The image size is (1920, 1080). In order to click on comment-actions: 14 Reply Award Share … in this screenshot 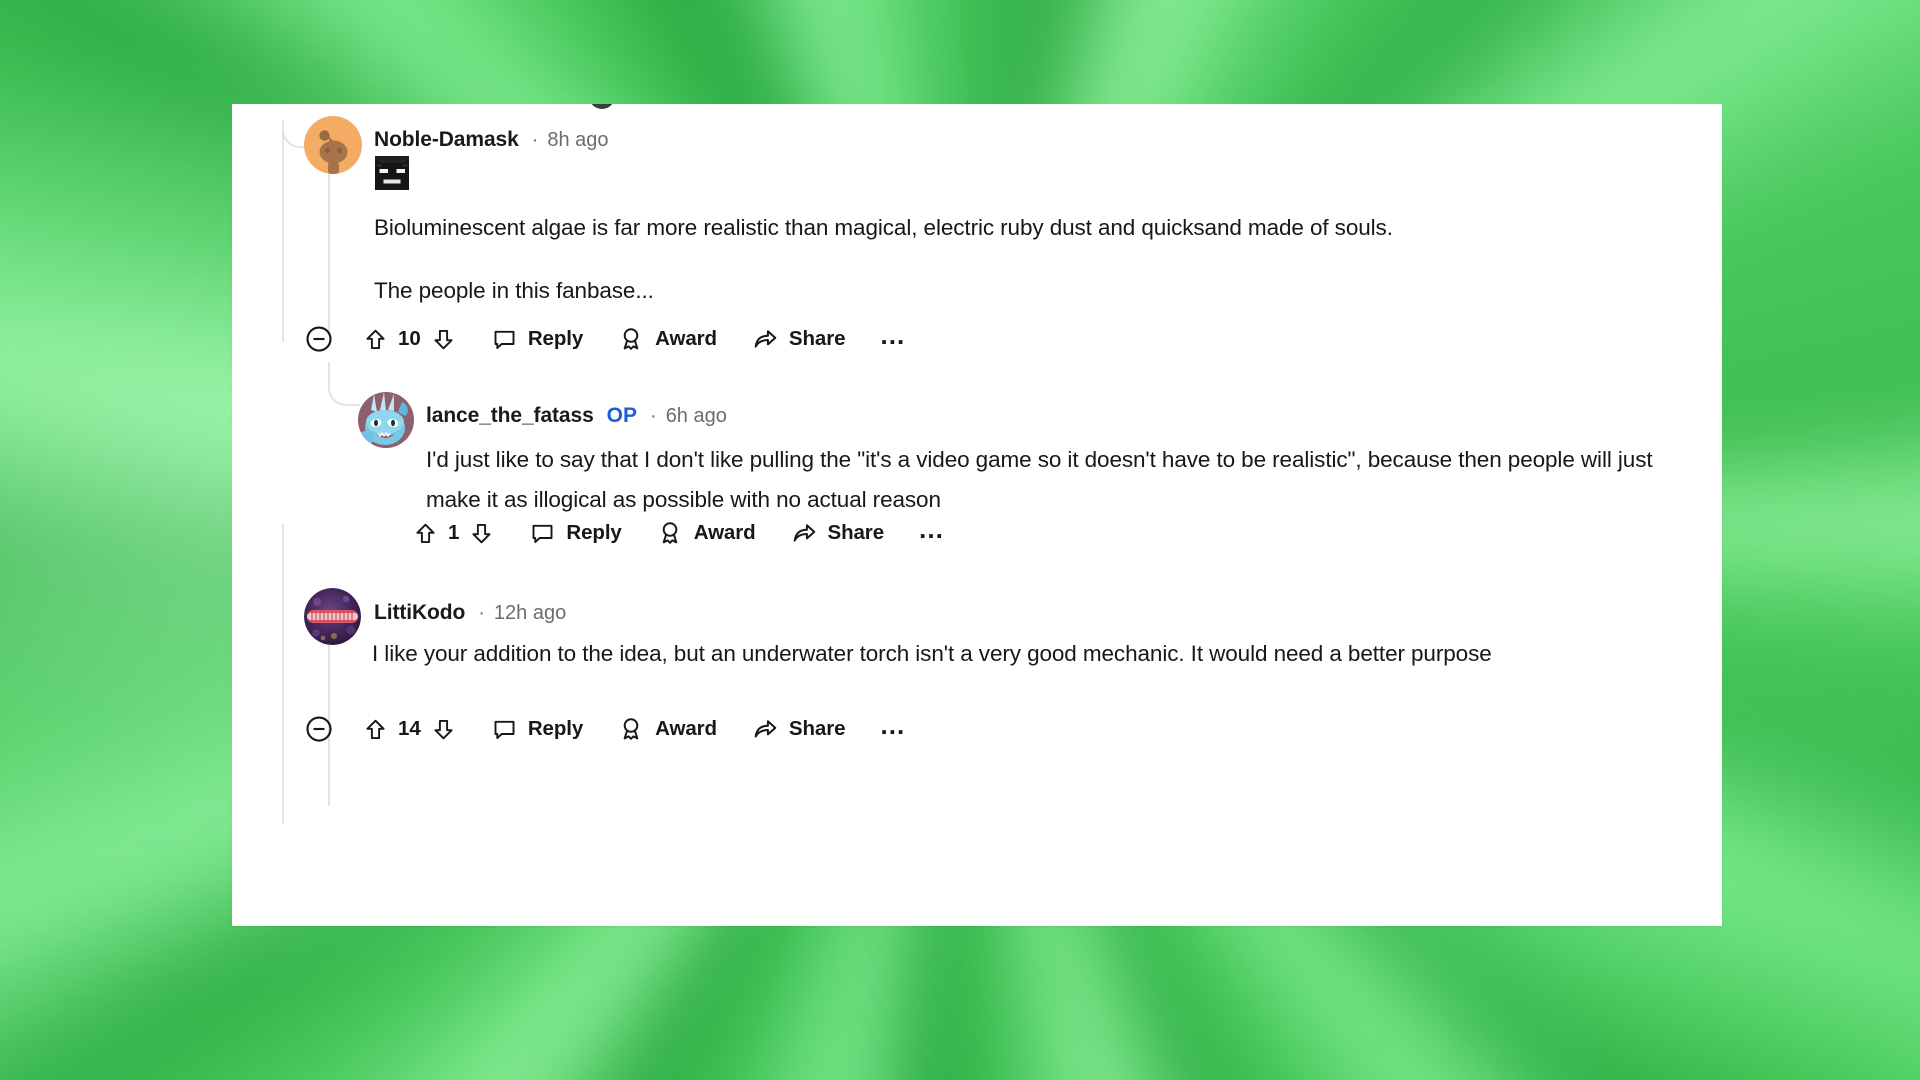, I will do `click(605, 728)`.